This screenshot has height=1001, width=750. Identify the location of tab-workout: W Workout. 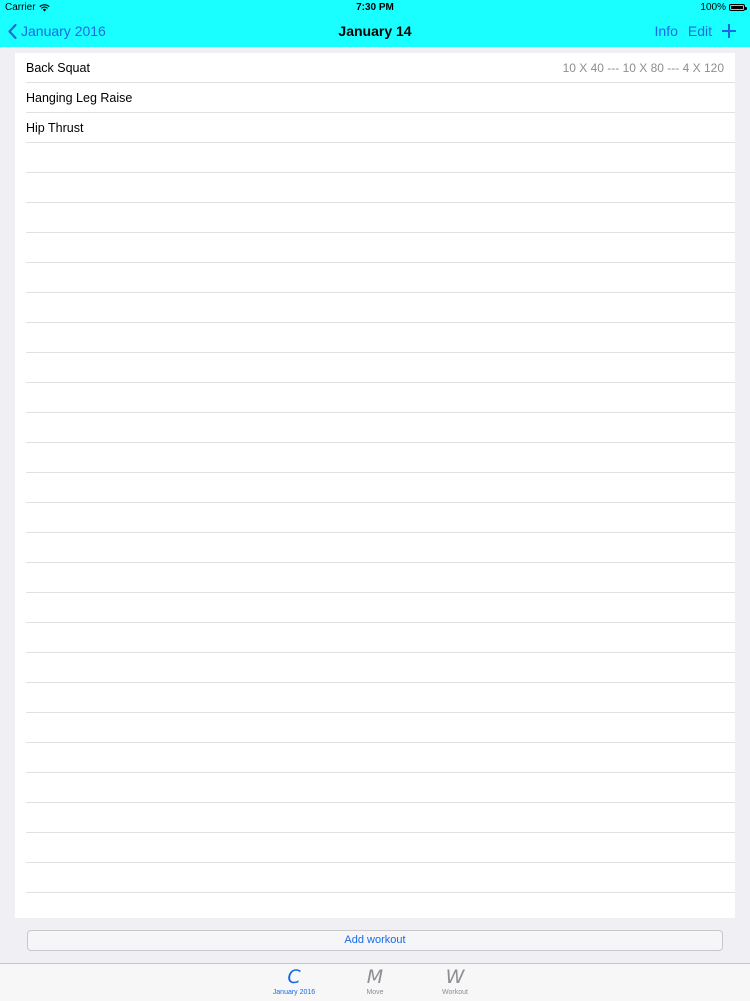
(455, 981).